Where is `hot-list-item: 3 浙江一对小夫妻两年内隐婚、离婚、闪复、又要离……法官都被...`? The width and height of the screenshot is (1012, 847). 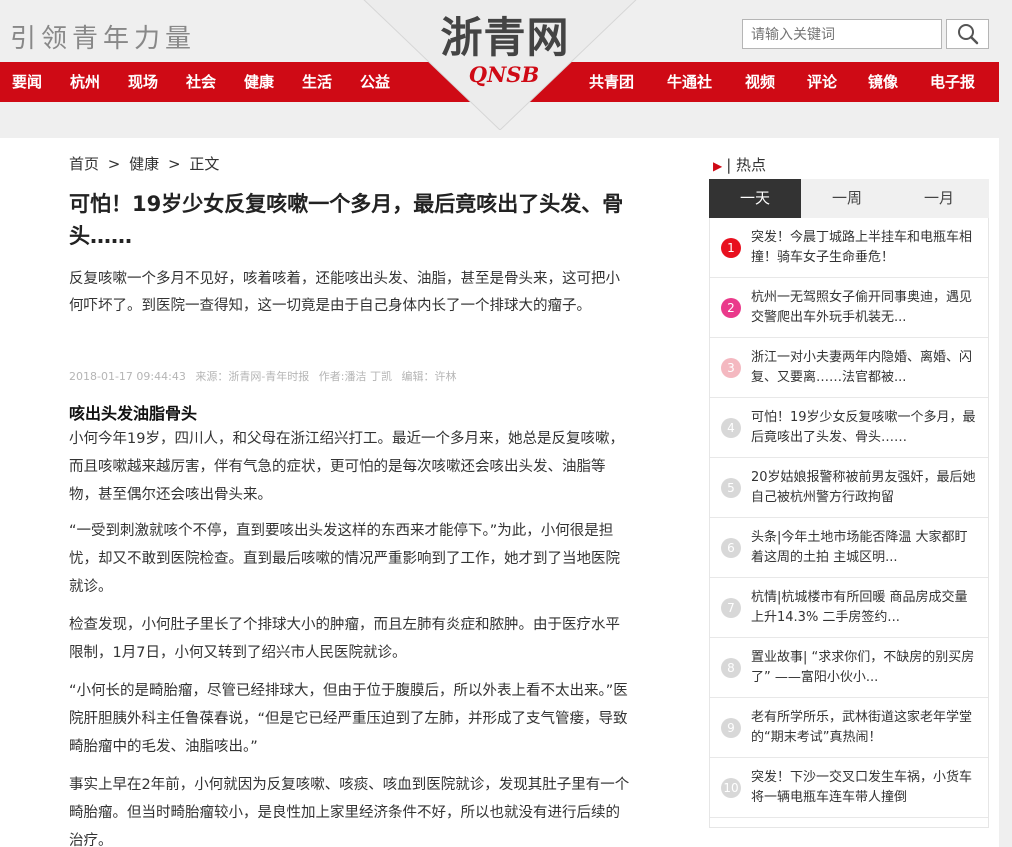
hot-list-item: 3 浙江一对小夫妻两年内隐婚、离婚、闪复、又要离……法官都被... is located at coordinates (849, 368).